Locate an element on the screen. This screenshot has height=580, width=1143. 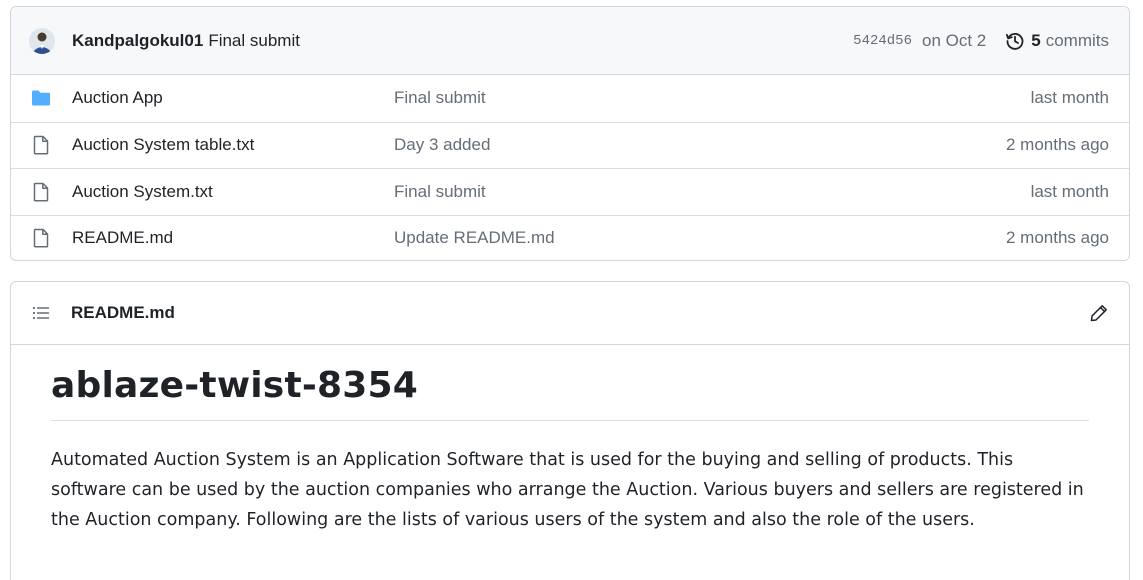
file-row: Auction App Final submit last month is located at coordinates (570, 98).